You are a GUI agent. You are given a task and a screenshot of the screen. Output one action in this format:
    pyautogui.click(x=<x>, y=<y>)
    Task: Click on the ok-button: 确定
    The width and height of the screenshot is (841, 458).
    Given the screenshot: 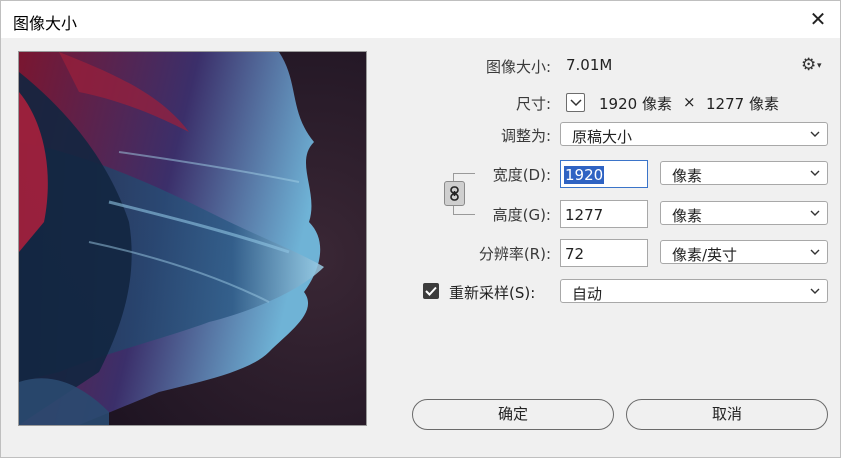 What is the action you would take?
    pyautogui.click(x=513, y=414)
    